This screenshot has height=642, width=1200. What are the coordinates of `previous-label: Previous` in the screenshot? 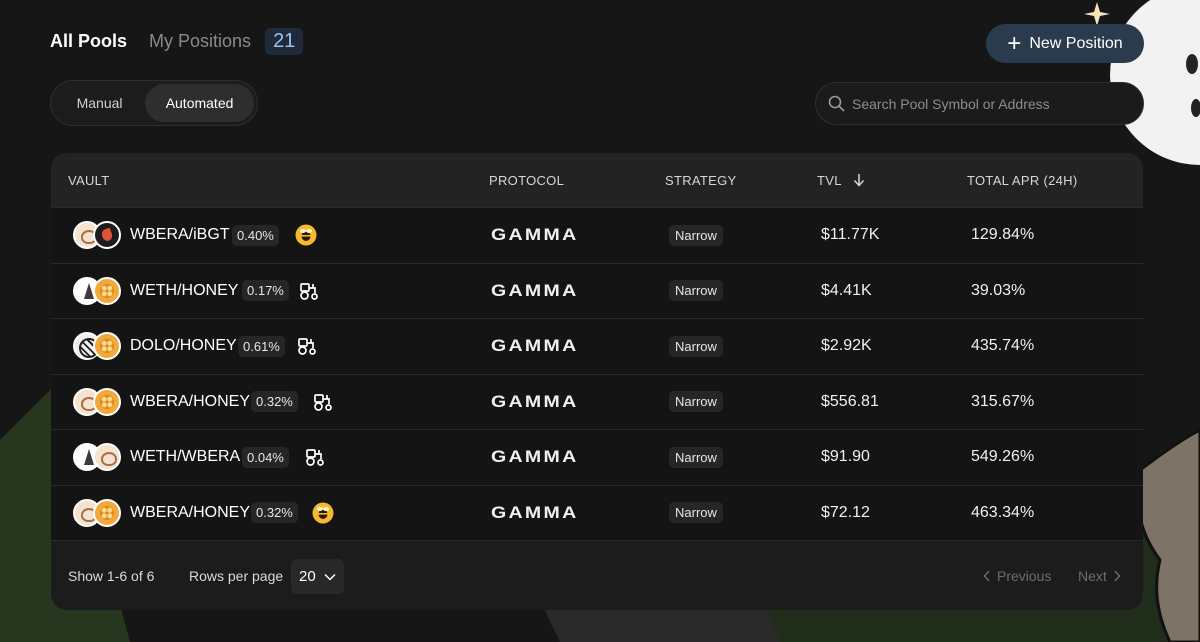 It's located at (1024, 575).